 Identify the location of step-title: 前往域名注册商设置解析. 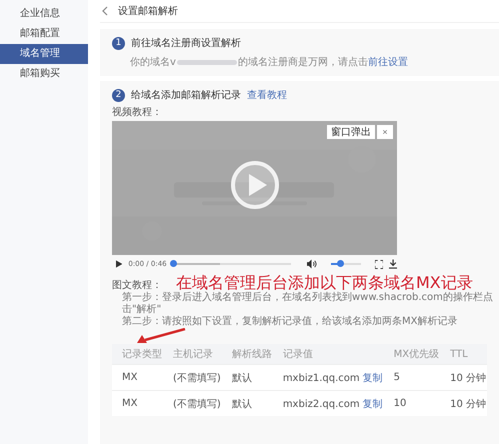
(186, 43).